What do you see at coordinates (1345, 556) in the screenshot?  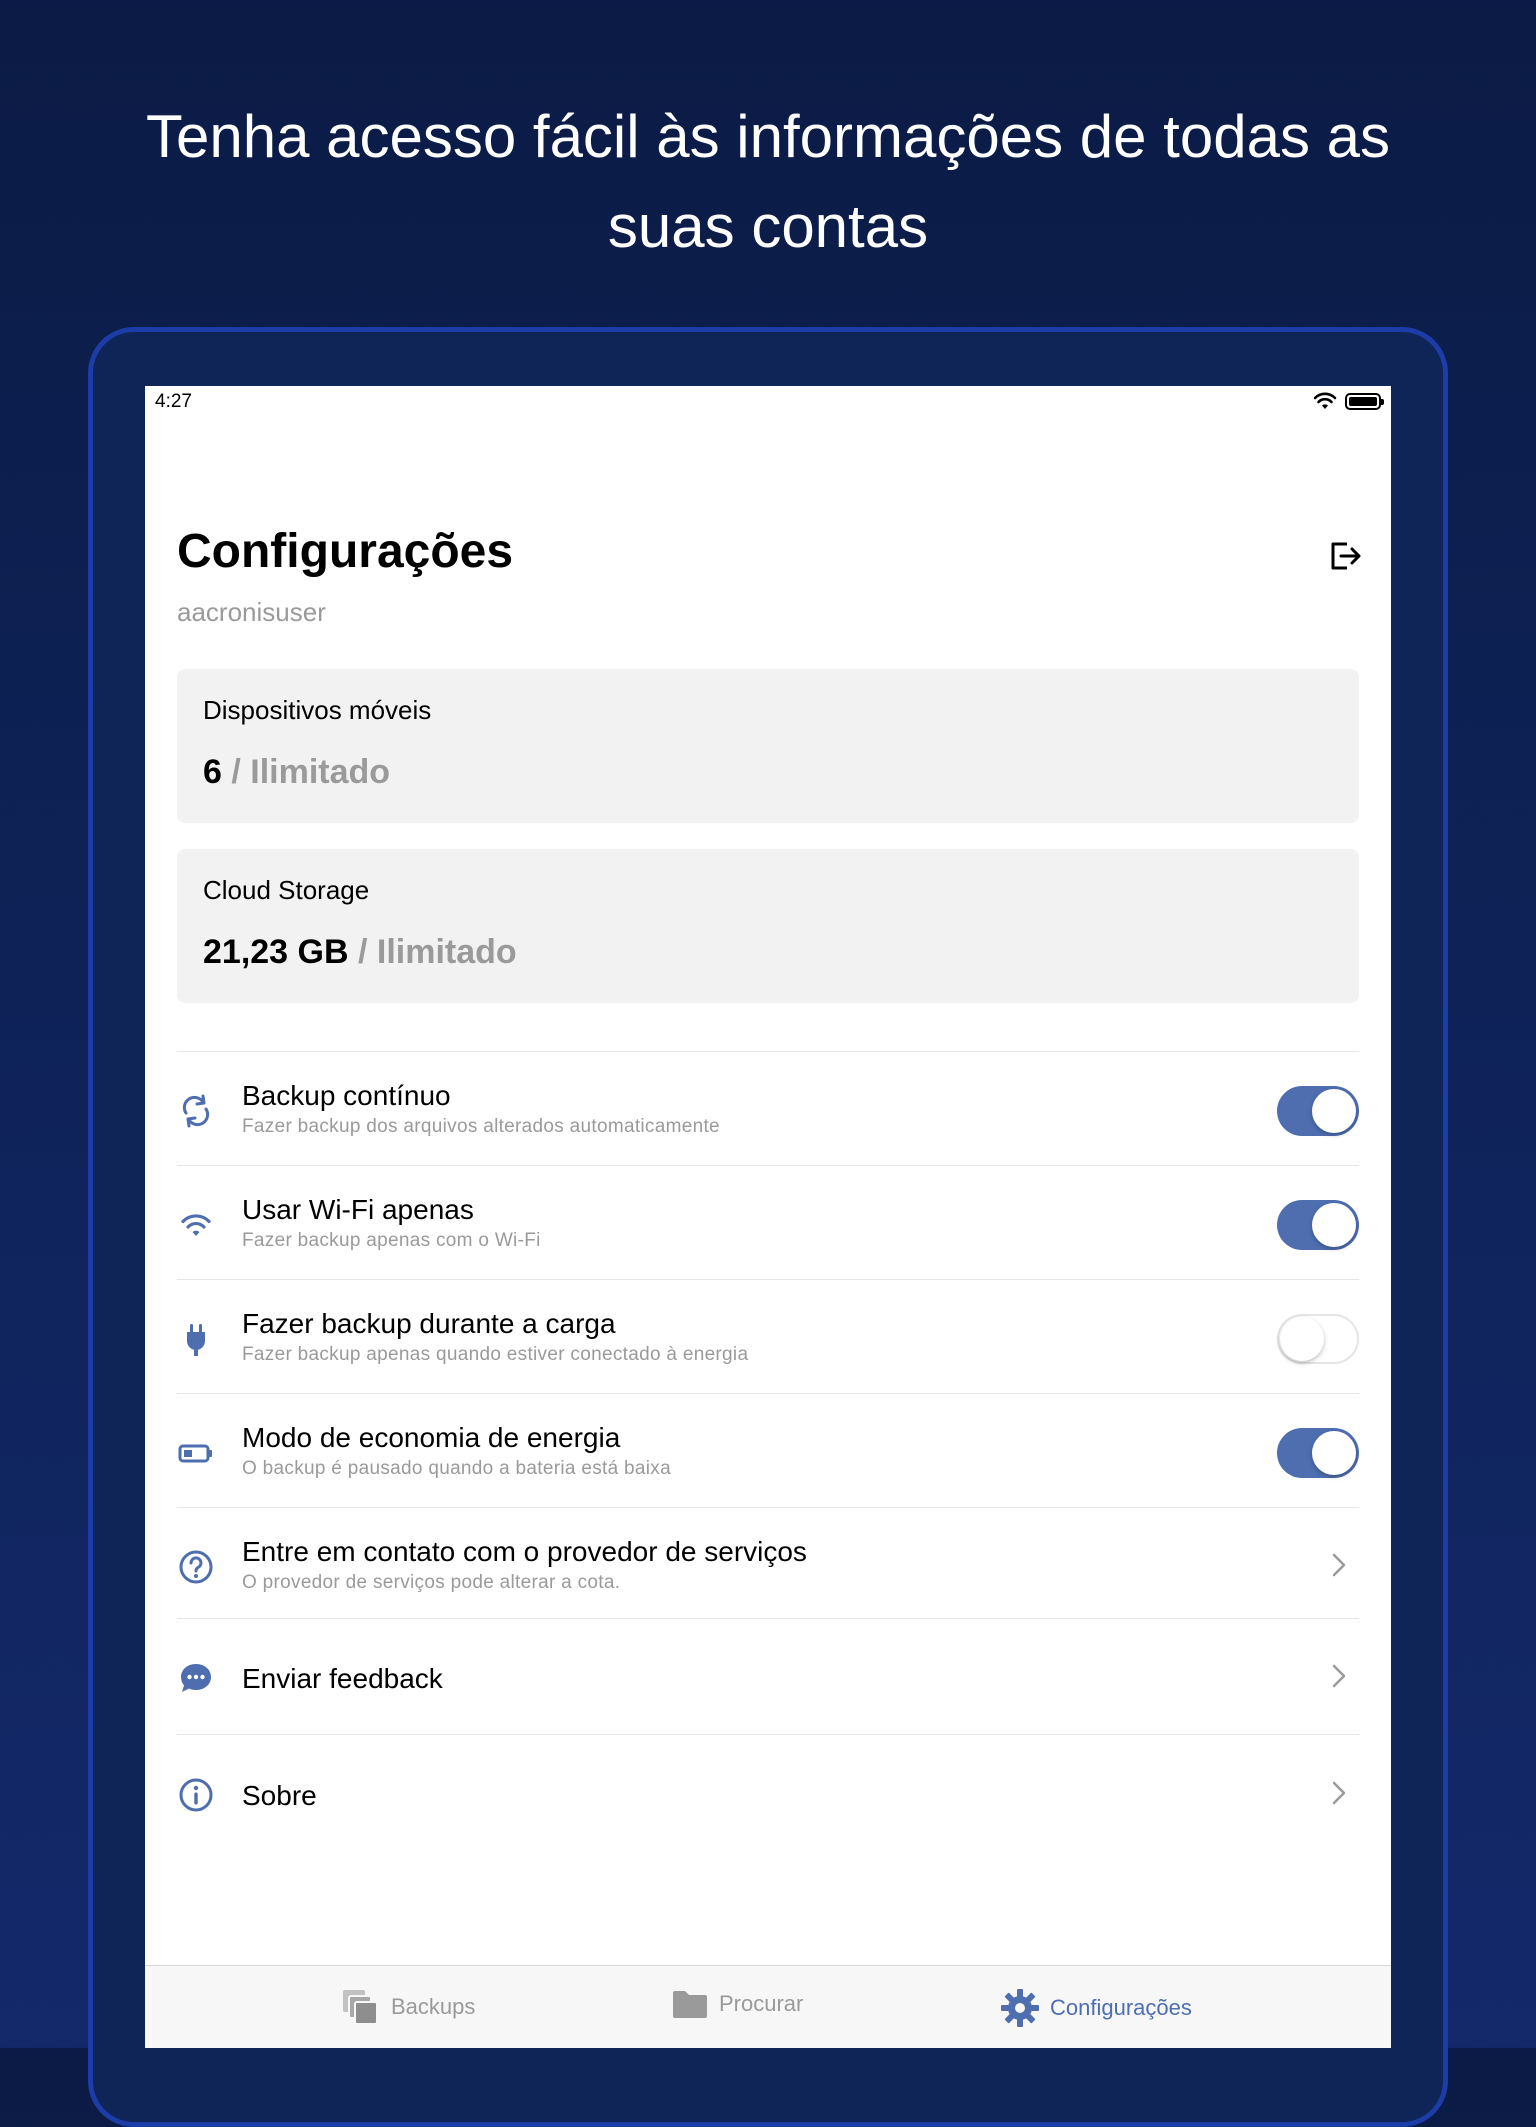 I see `logout-icon` at bounding box center [1345, 556].